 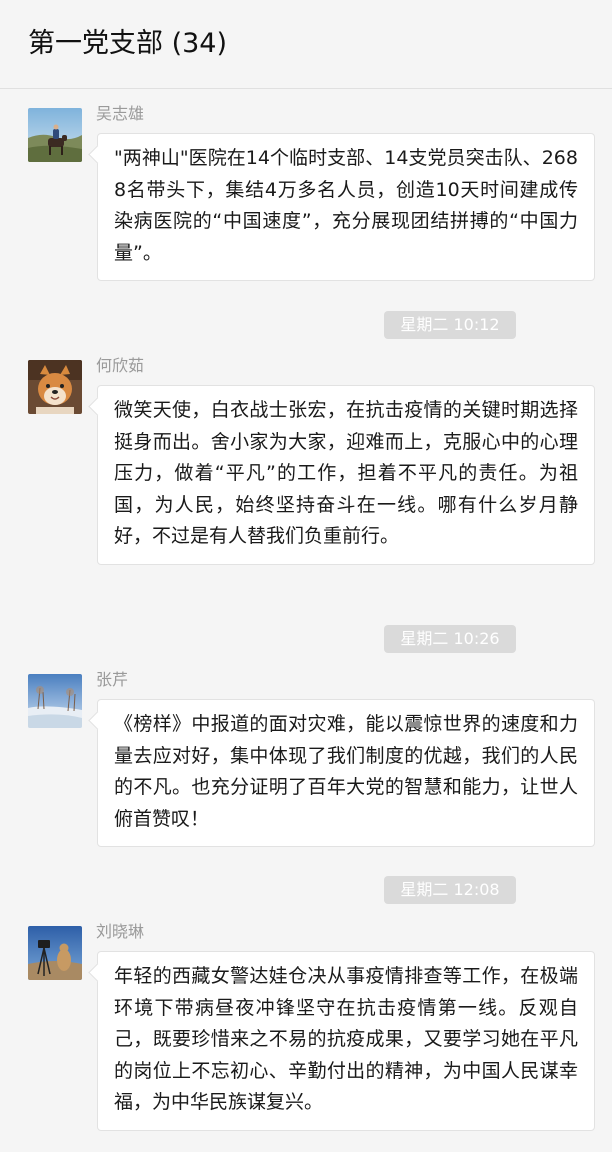 I want to click on sender-name: 刘晓琳, so click(x=120, y=931).